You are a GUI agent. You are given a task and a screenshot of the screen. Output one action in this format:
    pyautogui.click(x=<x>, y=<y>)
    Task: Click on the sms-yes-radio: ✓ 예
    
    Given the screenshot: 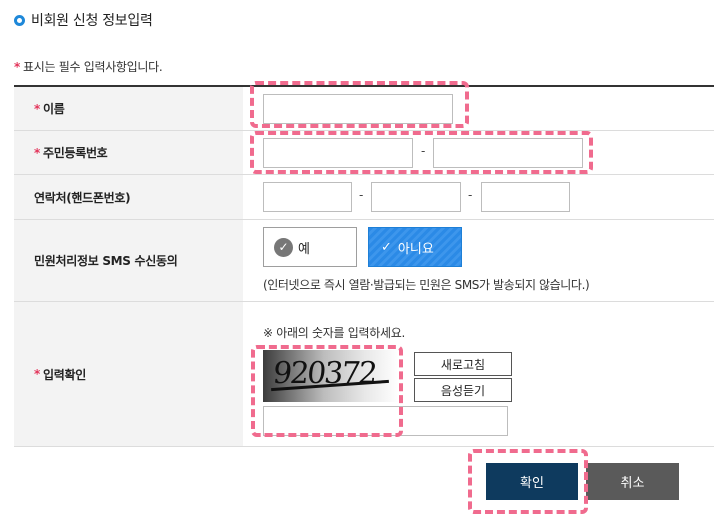 What is the action you would take?
    pyautogui.click(x=310, y=247)
    